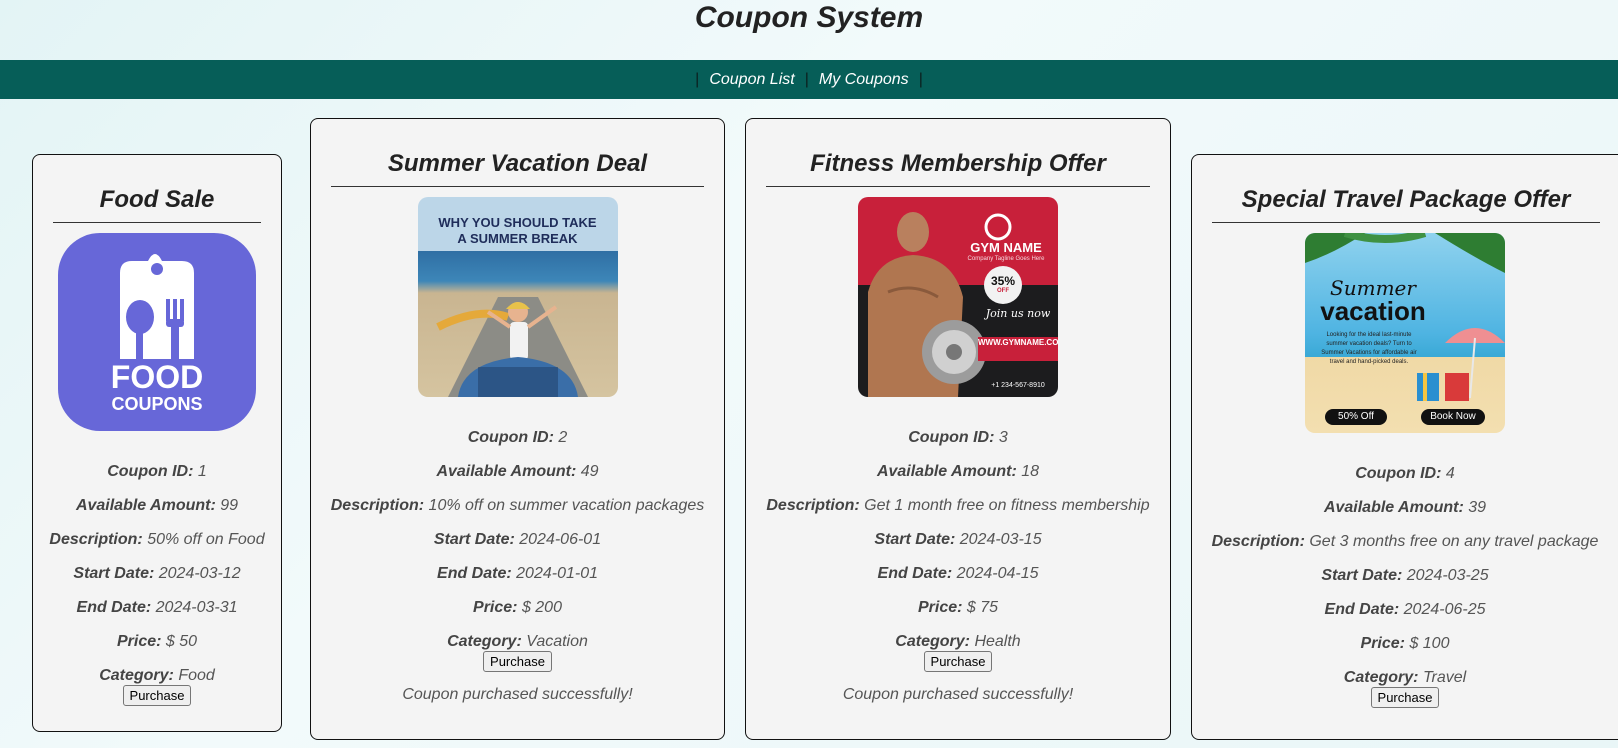  Describe the element at coordinates (1018, 349) in the screenshot. I see `gym-website: WWW.GYMNAME.COM` at that location.